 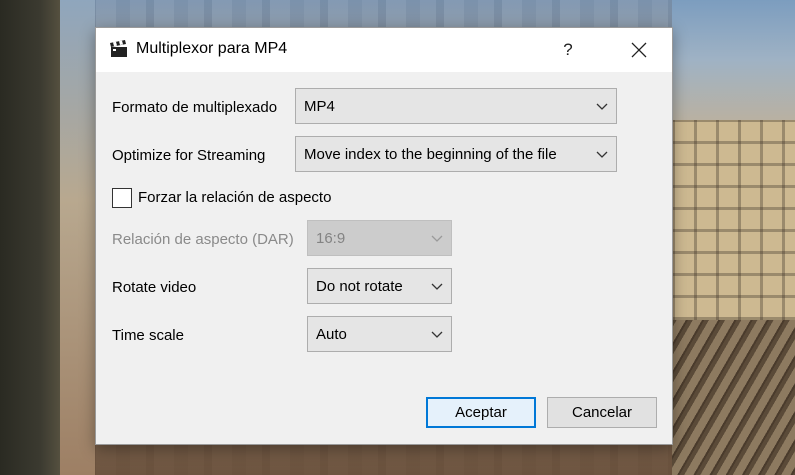 What do you see at coordinates (733, 60) in the screenshot?
I see `background-photo-skyline` at bounding box center [733, 60].